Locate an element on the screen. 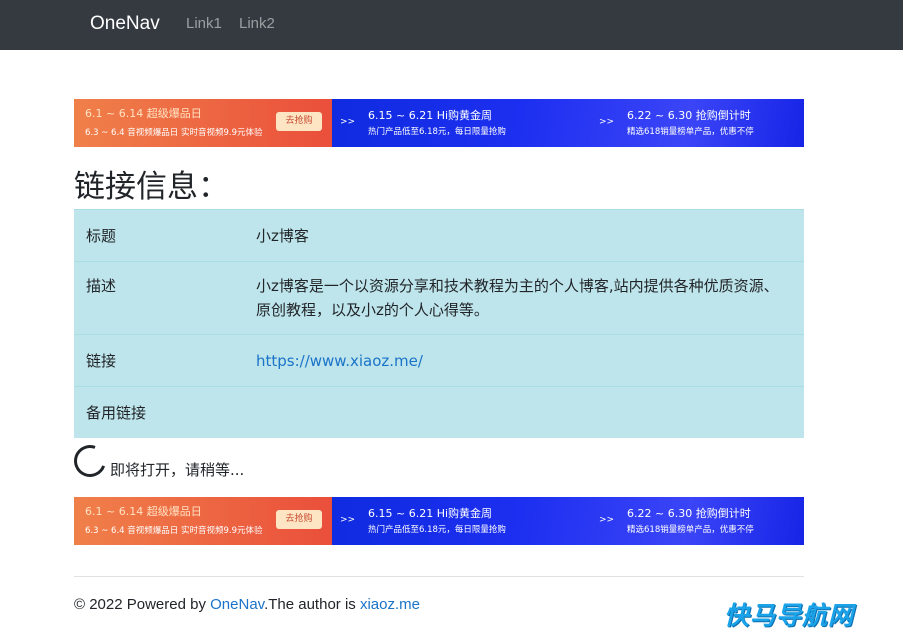 The width and height of the screenshot is (903, 635). top-navbar: OneNav Link1 Link2 is located at coordinates (451, 25).